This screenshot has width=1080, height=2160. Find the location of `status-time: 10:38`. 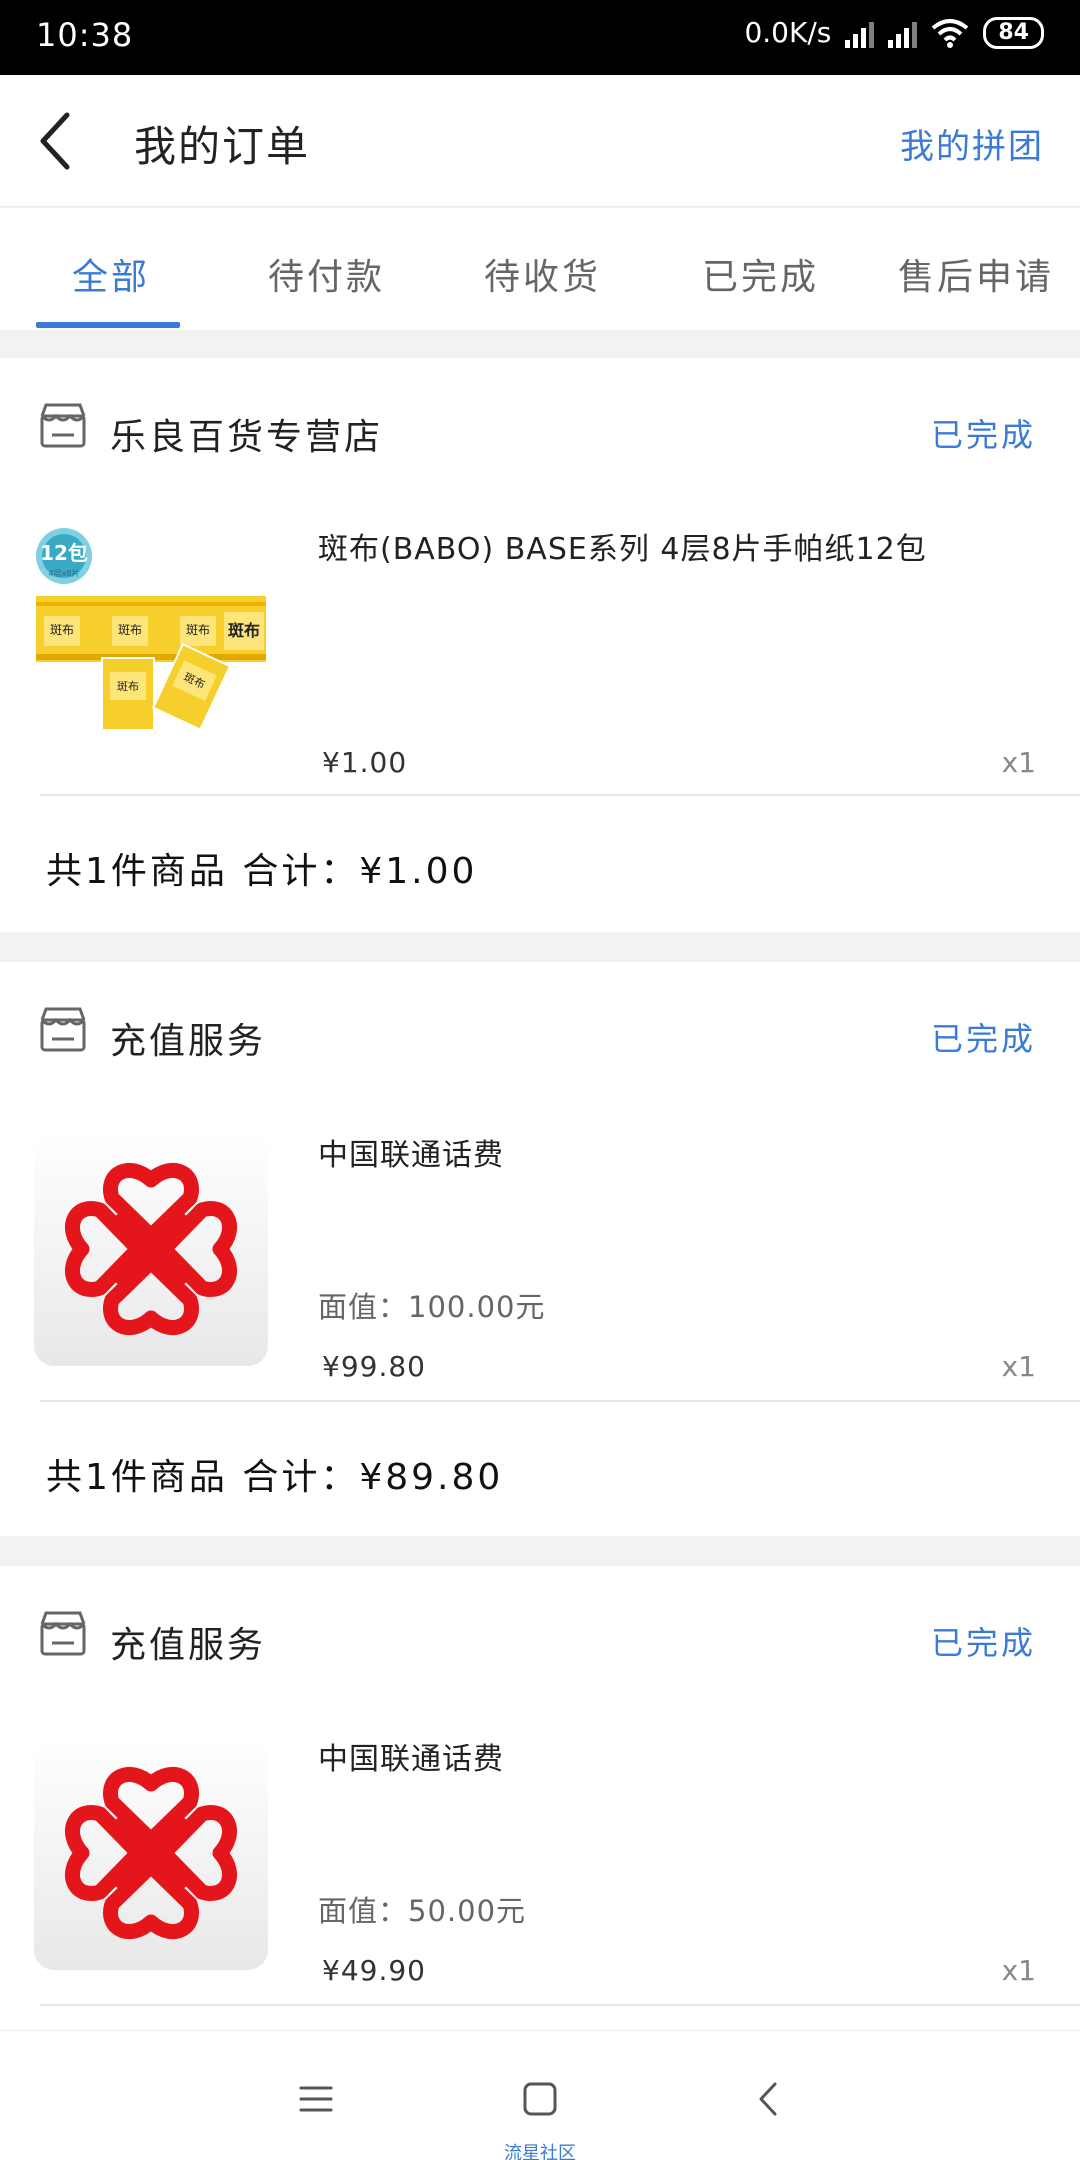

status-time: 10:38 is located at coordinates (85, 35).